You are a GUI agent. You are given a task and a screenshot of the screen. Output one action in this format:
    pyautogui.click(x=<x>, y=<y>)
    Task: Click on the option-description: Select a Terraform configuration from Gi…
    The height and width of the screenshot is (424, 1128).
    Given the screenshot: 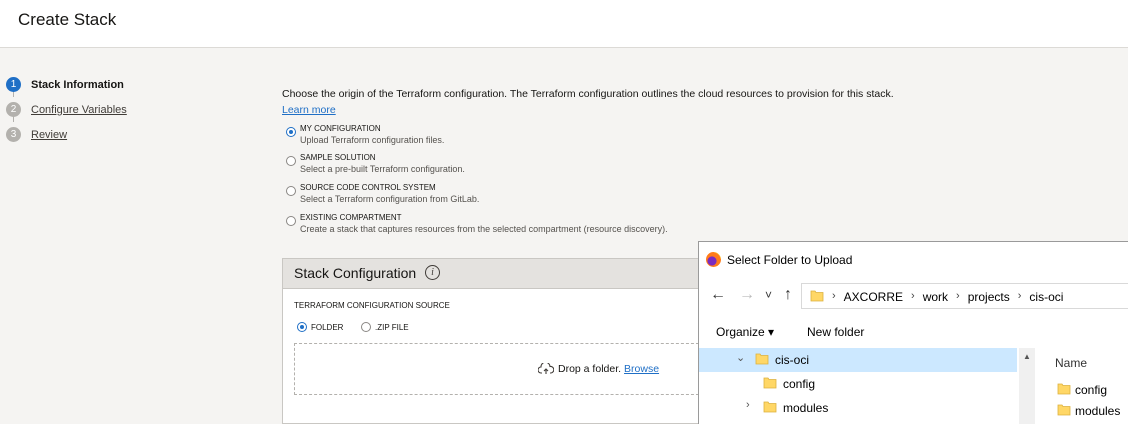 What is the action you would take?
    pyautogui.click(x=390, y=199)
    